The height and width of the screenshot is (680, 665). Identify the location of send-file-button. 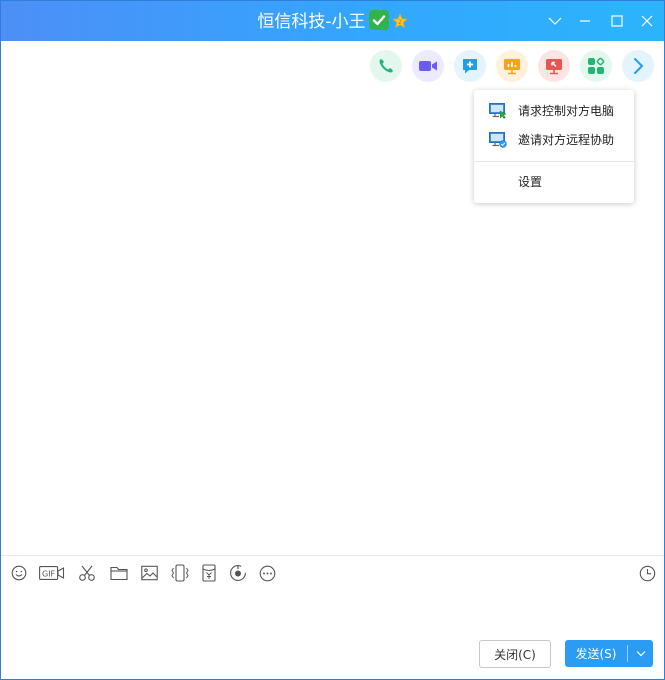
(119, 573).